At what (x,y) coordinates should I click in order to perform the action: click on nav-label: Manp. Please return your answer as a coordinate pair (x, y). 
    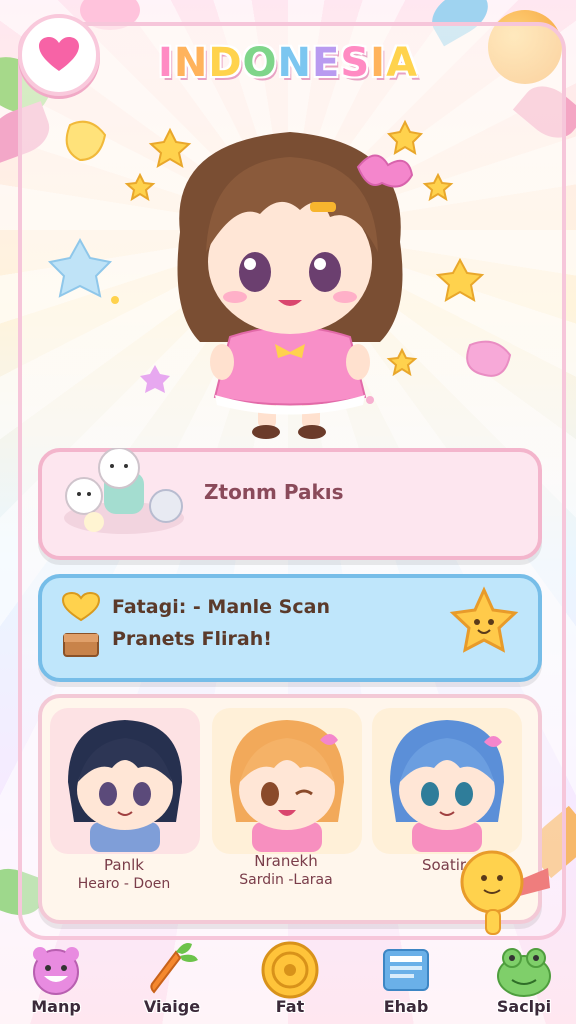
    Looking at the image, I should click on (56, 1006).